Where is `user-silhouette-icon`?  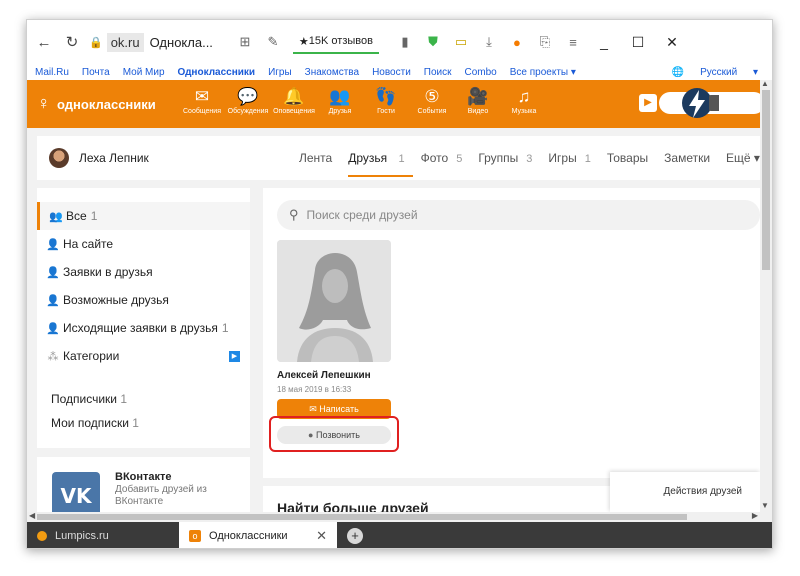 user-silhouette-icon is located at coordinates (334, 301).